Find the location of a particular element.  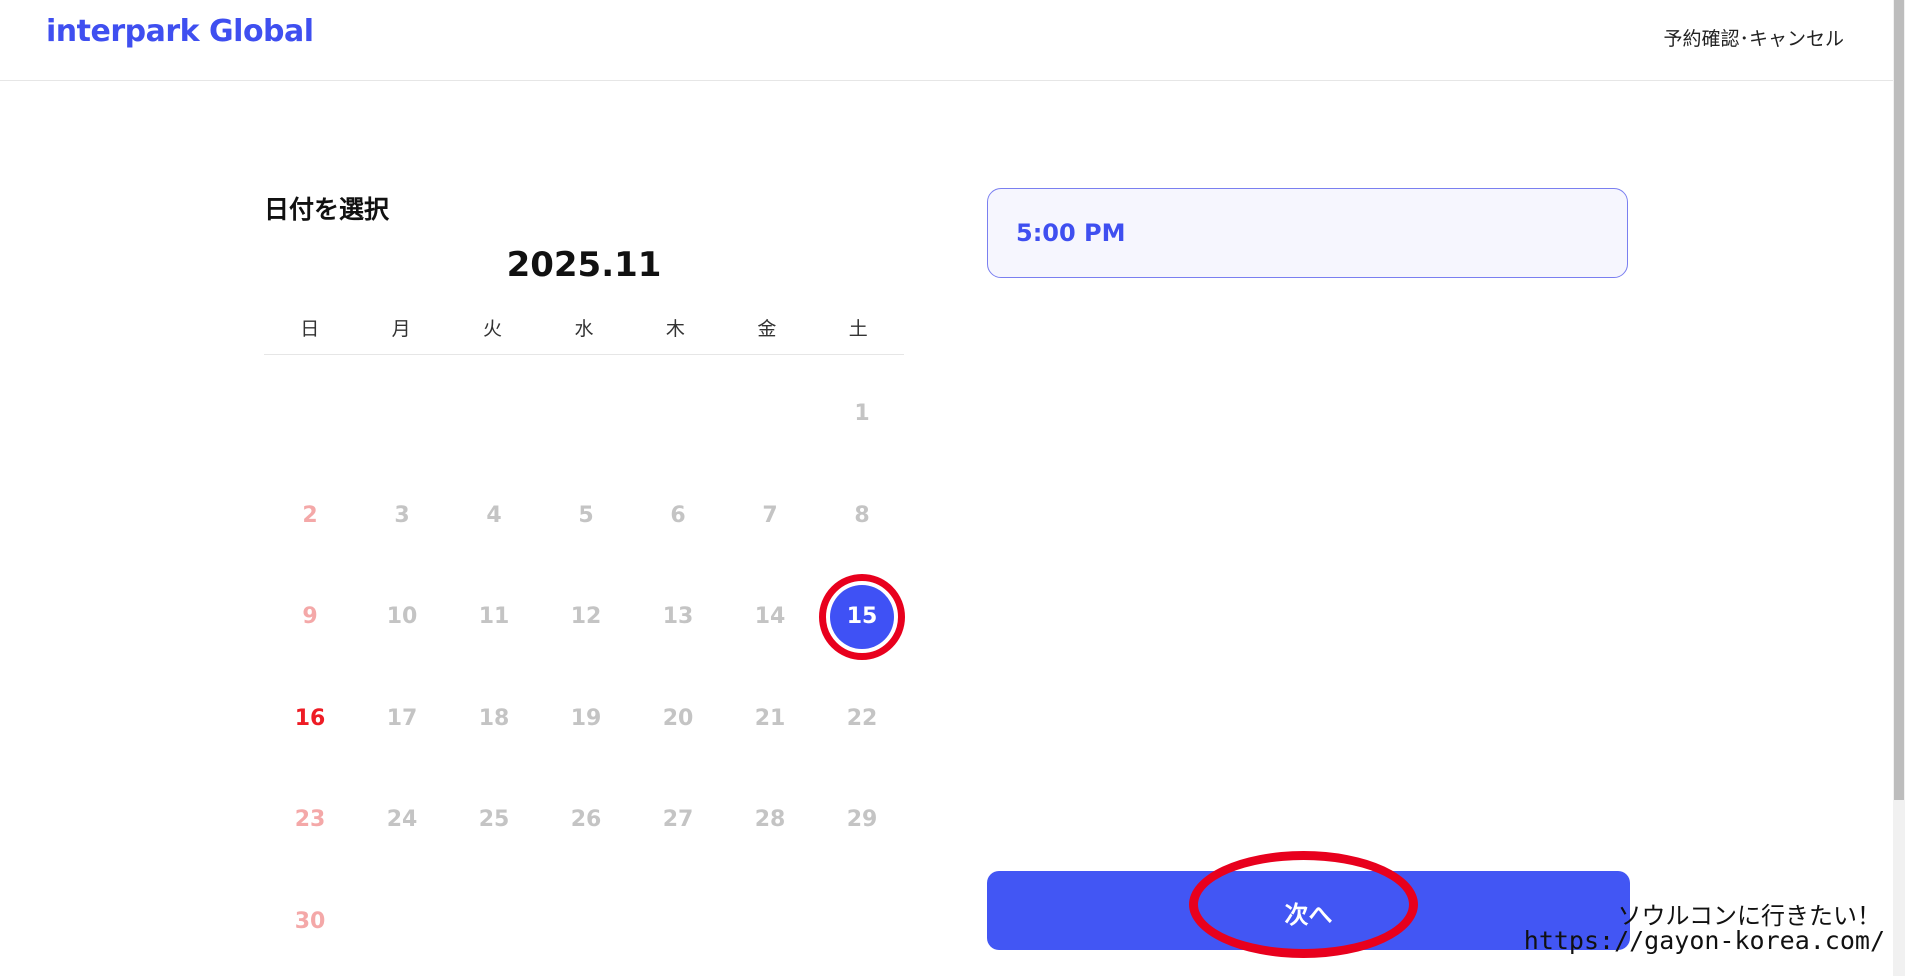

calendar-day-number: 21 is located at coordinates (770, 718).